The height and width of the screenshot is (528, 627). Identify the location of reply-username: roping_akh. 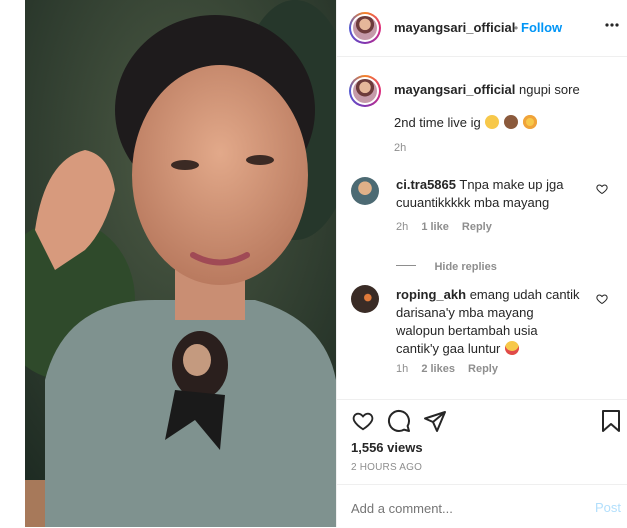
(431, 294).